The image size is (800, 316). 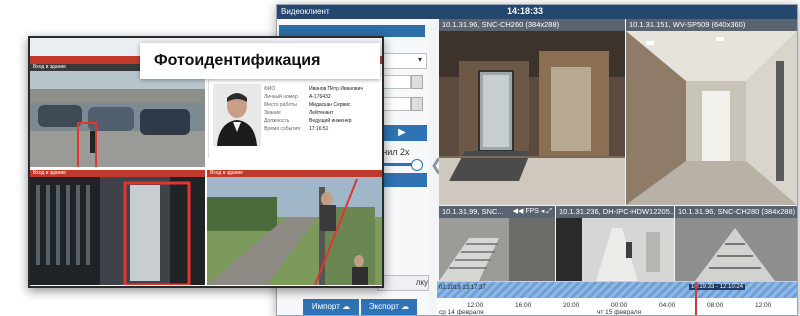 What do you see at coordinates (383, 306) in the screenshot?
I see `export-label: Экспорт` at bounding box center [383, 306].